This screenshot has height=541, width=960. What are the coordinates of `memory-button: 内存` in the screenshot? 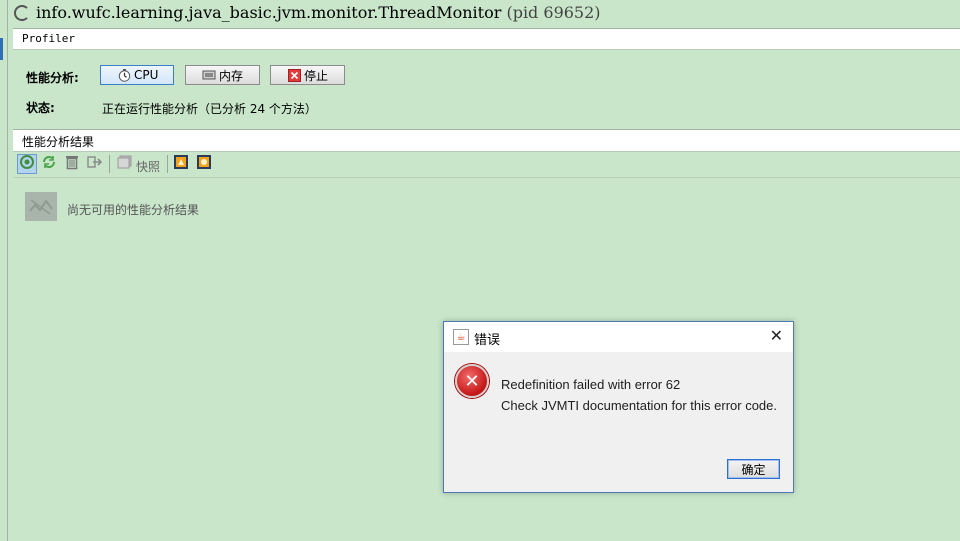 It's located at (222, 75).